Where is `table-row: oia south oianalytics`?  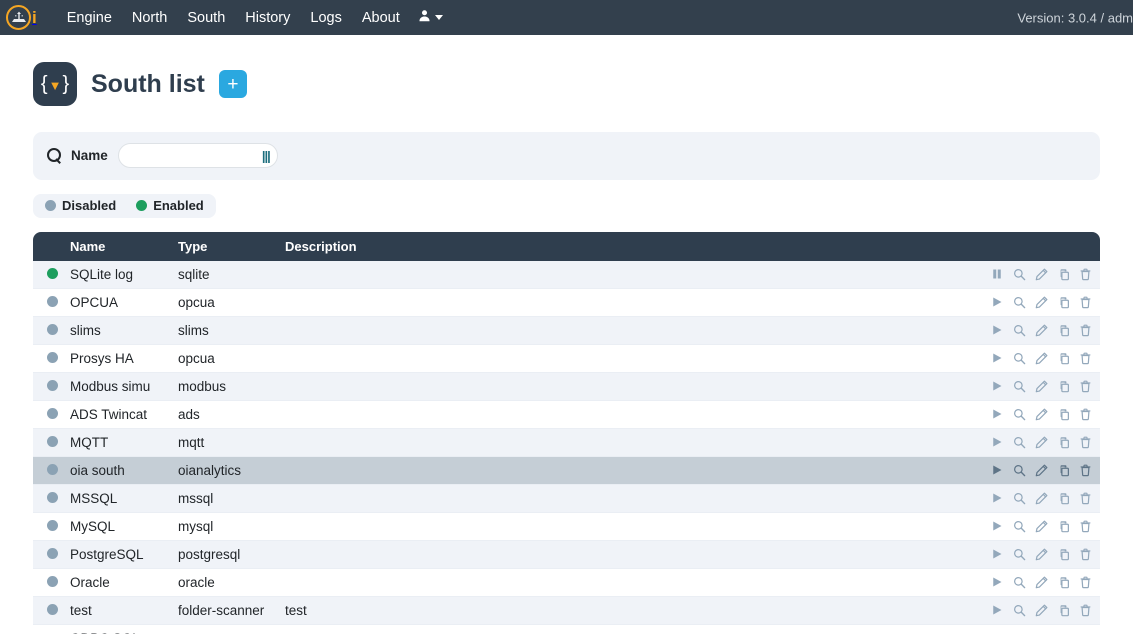
table-row: oia south oianalytics is located at coordinates (566, 470).